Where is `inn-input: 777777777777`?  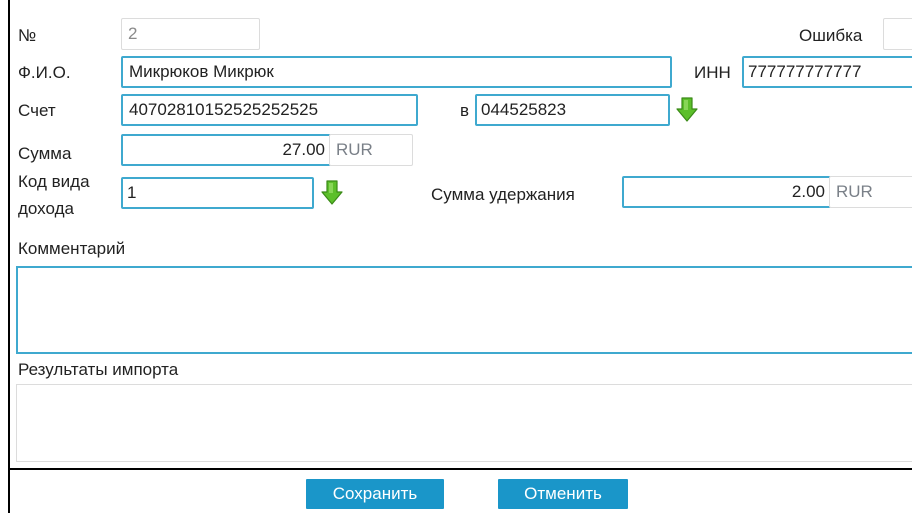
inn-input: 777777777777 is located at coordinates (827, 72).